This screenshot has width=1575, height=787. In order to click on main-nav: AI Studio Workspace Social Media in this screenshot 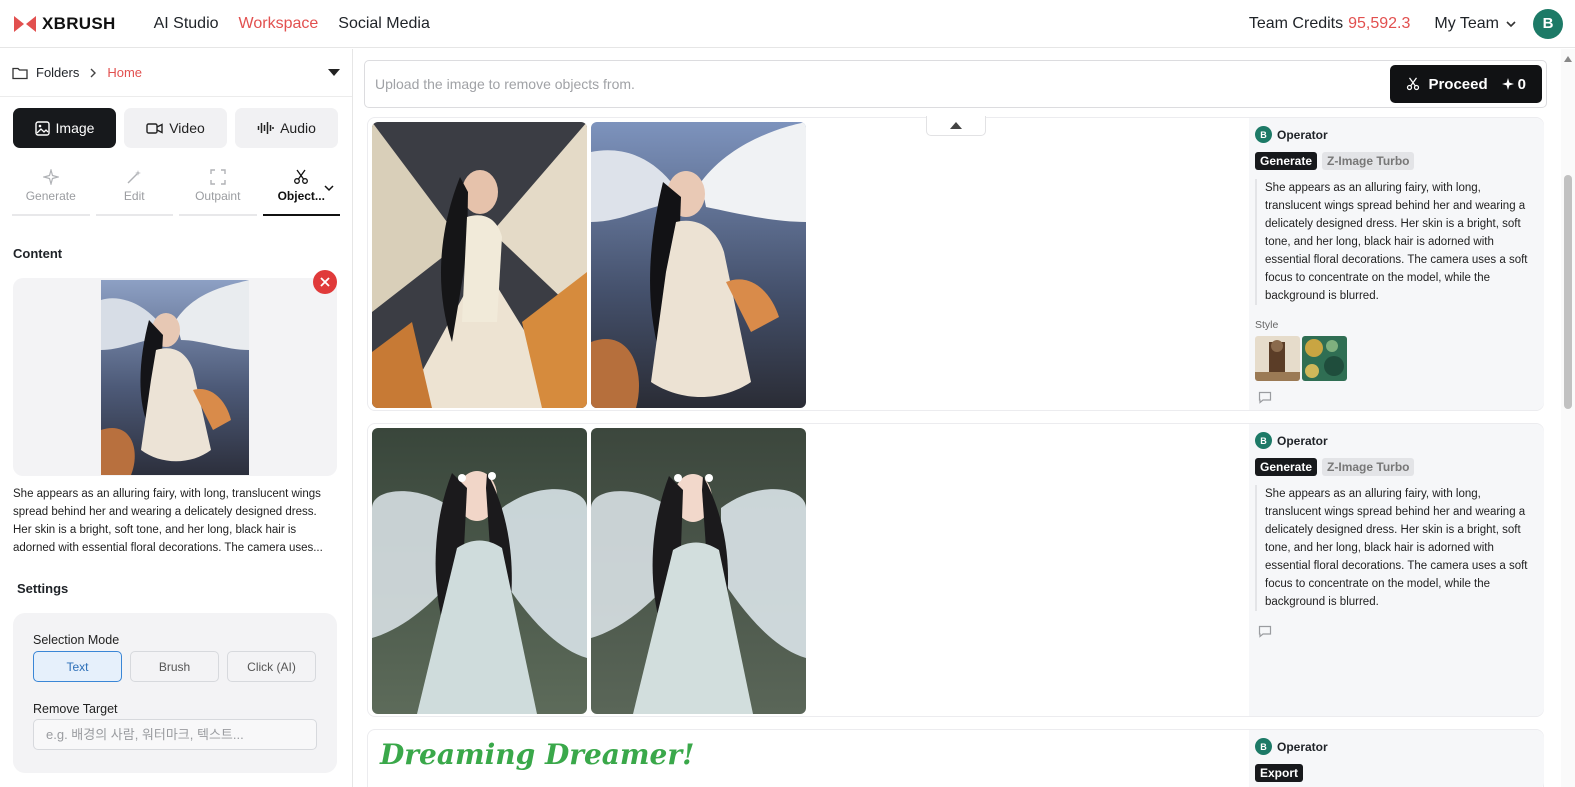, I will do `click(292, 24)`.